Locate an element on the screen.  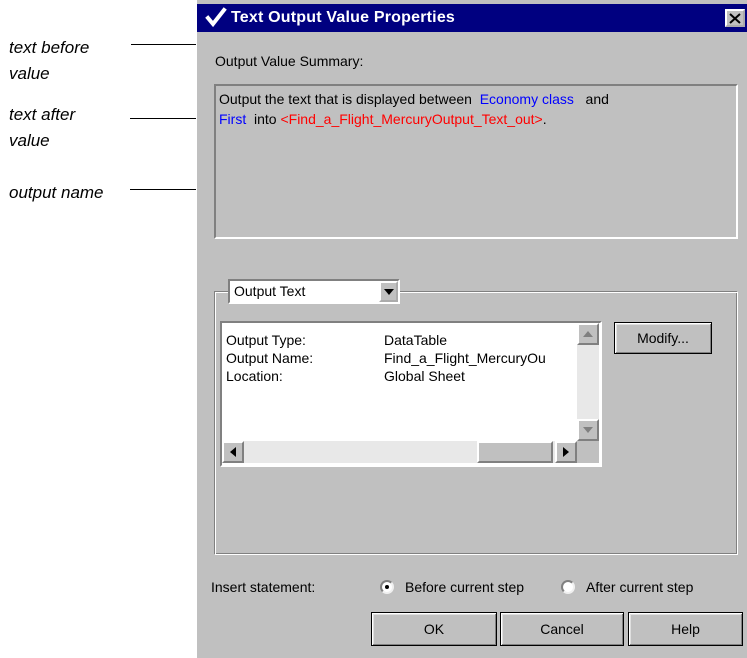
after-current-step-label: After current step is located at coordinates (639, 587).